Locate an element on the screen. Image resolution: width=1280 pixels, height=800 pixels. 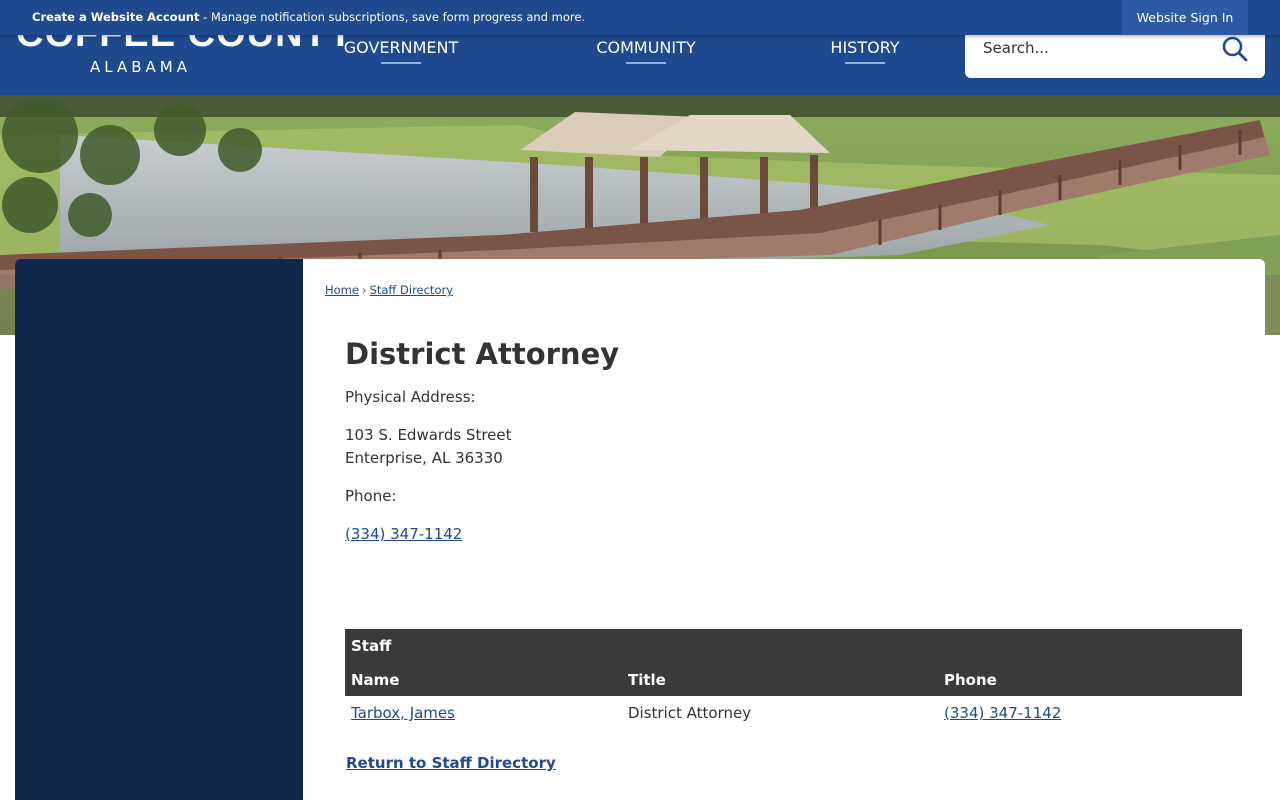
website-sign-in-button: Website Sign In is located at coordinates (1185, 17).